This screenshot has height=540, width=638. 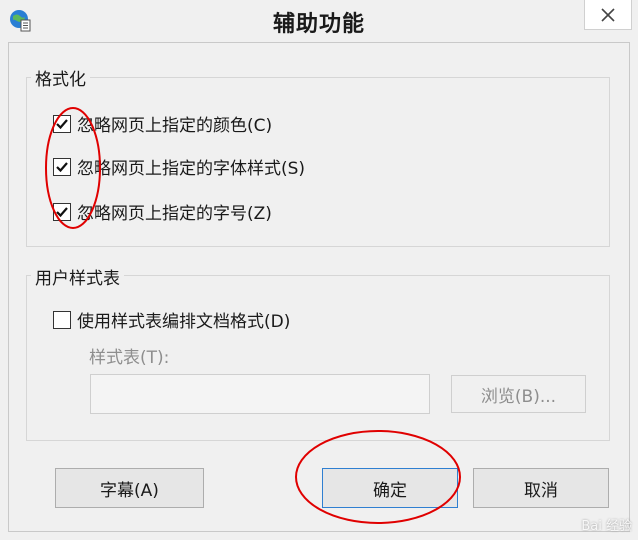 I want to click on user-stylesheet-group-title: 用户样式表, so click(x=77, y=276).